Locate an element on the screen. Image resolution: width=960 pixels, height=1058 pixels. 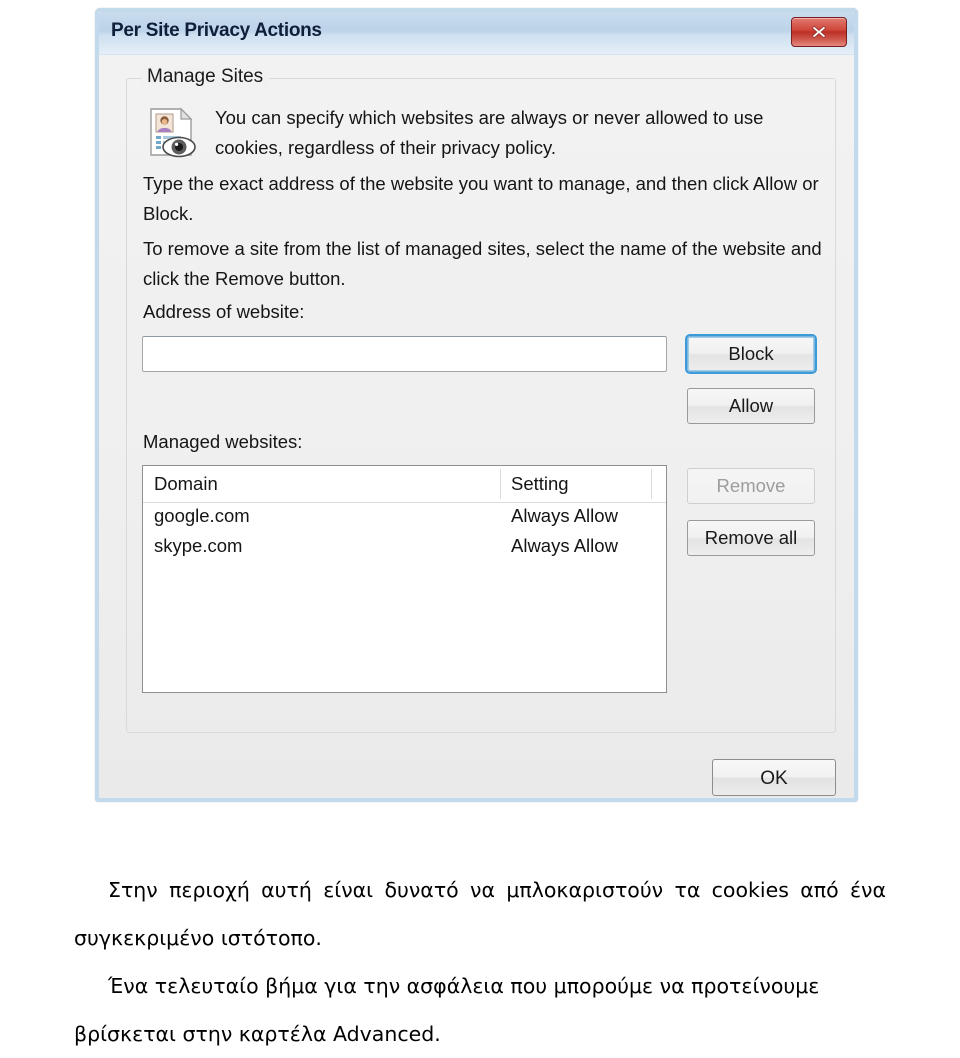
privacy-document-eye-icon is located at coordinates (171, 133).